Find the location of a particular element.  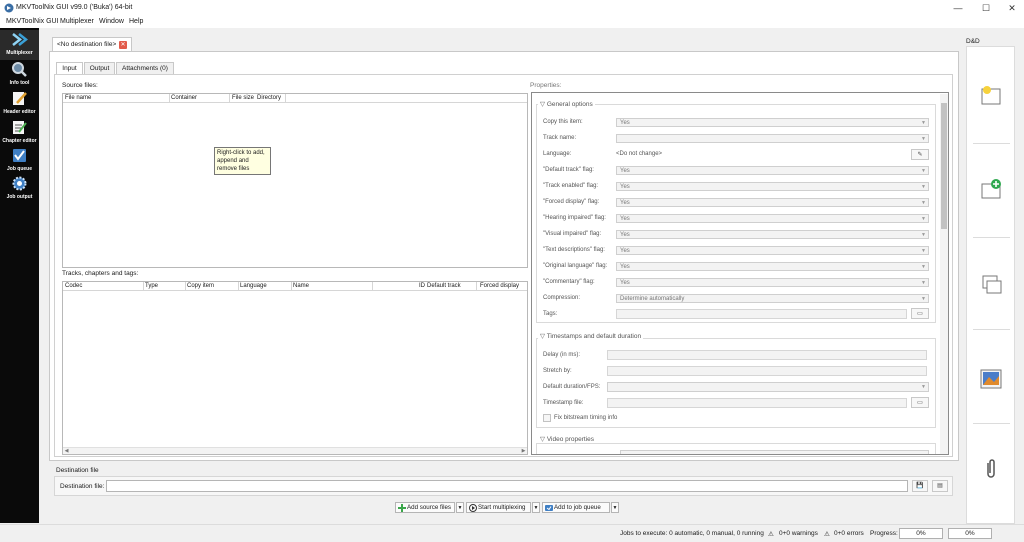

sidebar-item-chapter-editor: Chapter editor is located at coordinates (19, 133).